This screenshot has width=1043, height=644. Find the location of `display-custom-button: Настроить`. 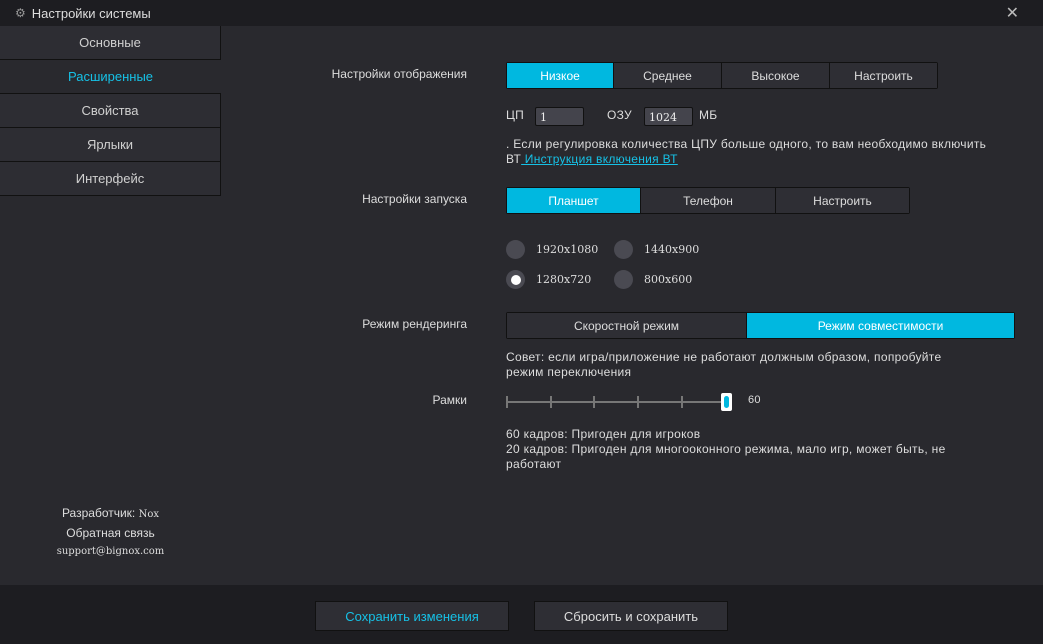

display-custom-button: Настроить is located at coordinates (883, 75).